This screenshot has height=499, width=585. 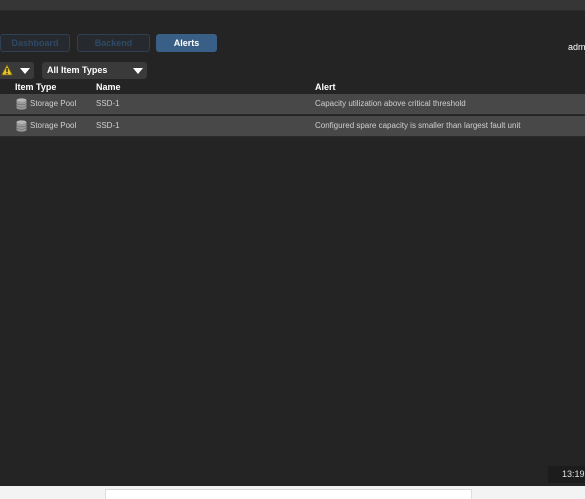 I want to click on tab-dashboard: Dashboard, so click(x=35, y=43).